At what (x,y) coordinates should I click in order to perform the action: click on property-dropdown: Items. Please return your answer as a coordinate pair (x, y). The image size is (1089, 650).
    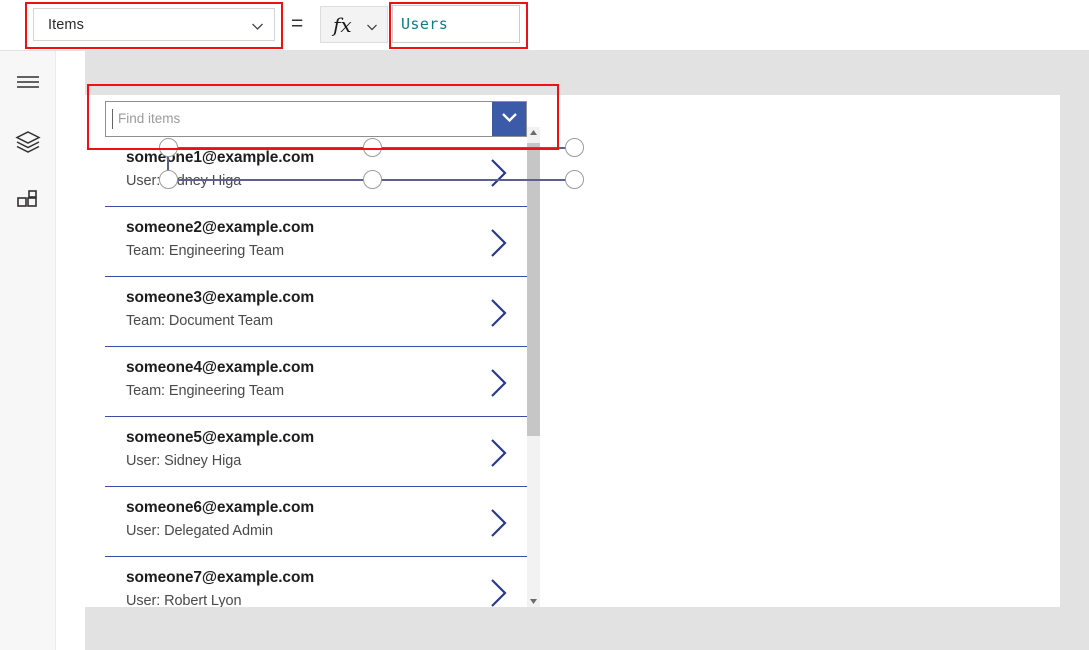
    Looking at the image, I should click on (154, 24).